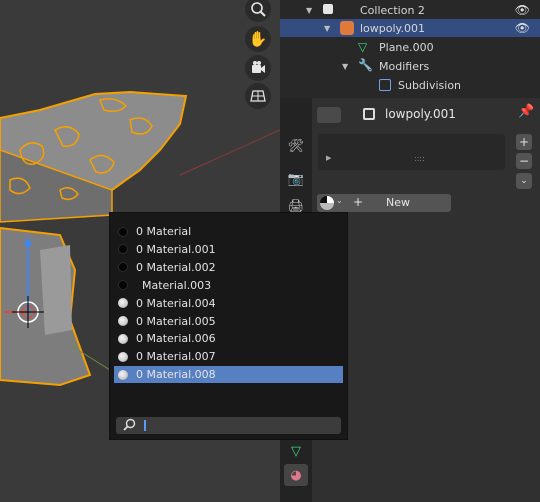  What do you see at coordinates (258, 68) in the screenshot?
I see `camera-icon` at bounding box center [258, 68].